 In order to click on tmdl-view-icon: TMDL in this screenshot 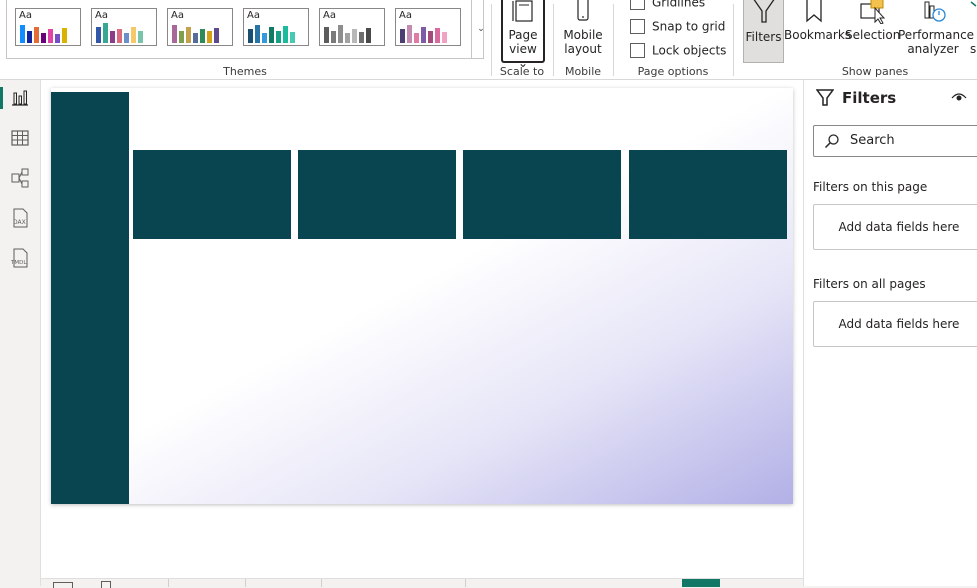, I will do `click(20, 258)`.